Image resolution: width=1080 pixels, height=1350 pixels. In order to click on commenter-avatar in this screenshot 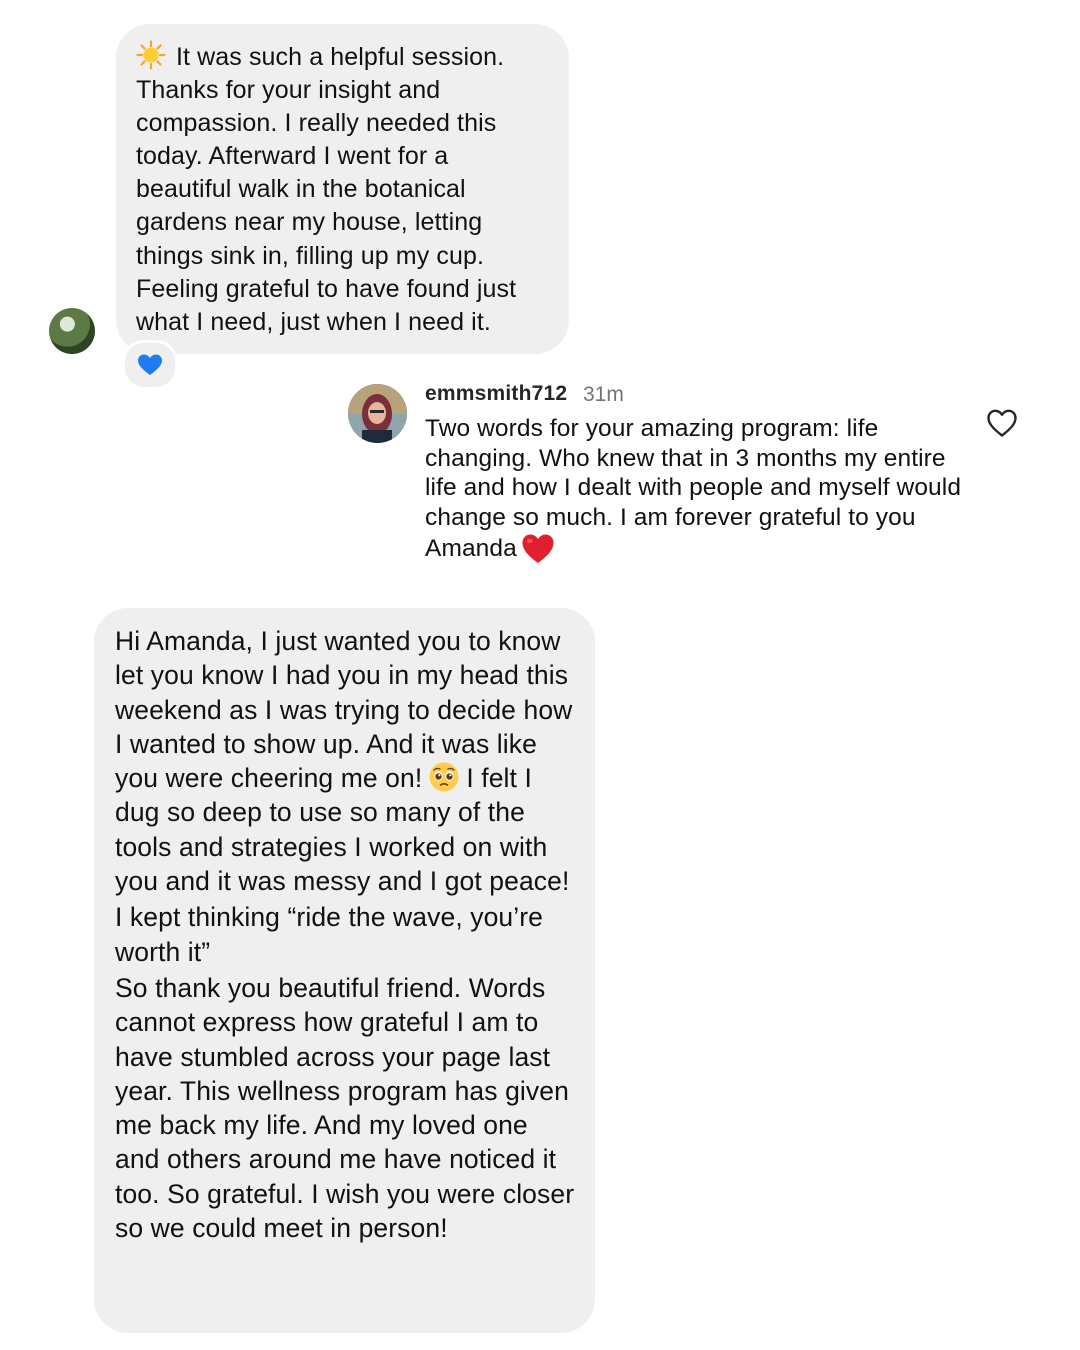, I will do `click(377, 413)`.